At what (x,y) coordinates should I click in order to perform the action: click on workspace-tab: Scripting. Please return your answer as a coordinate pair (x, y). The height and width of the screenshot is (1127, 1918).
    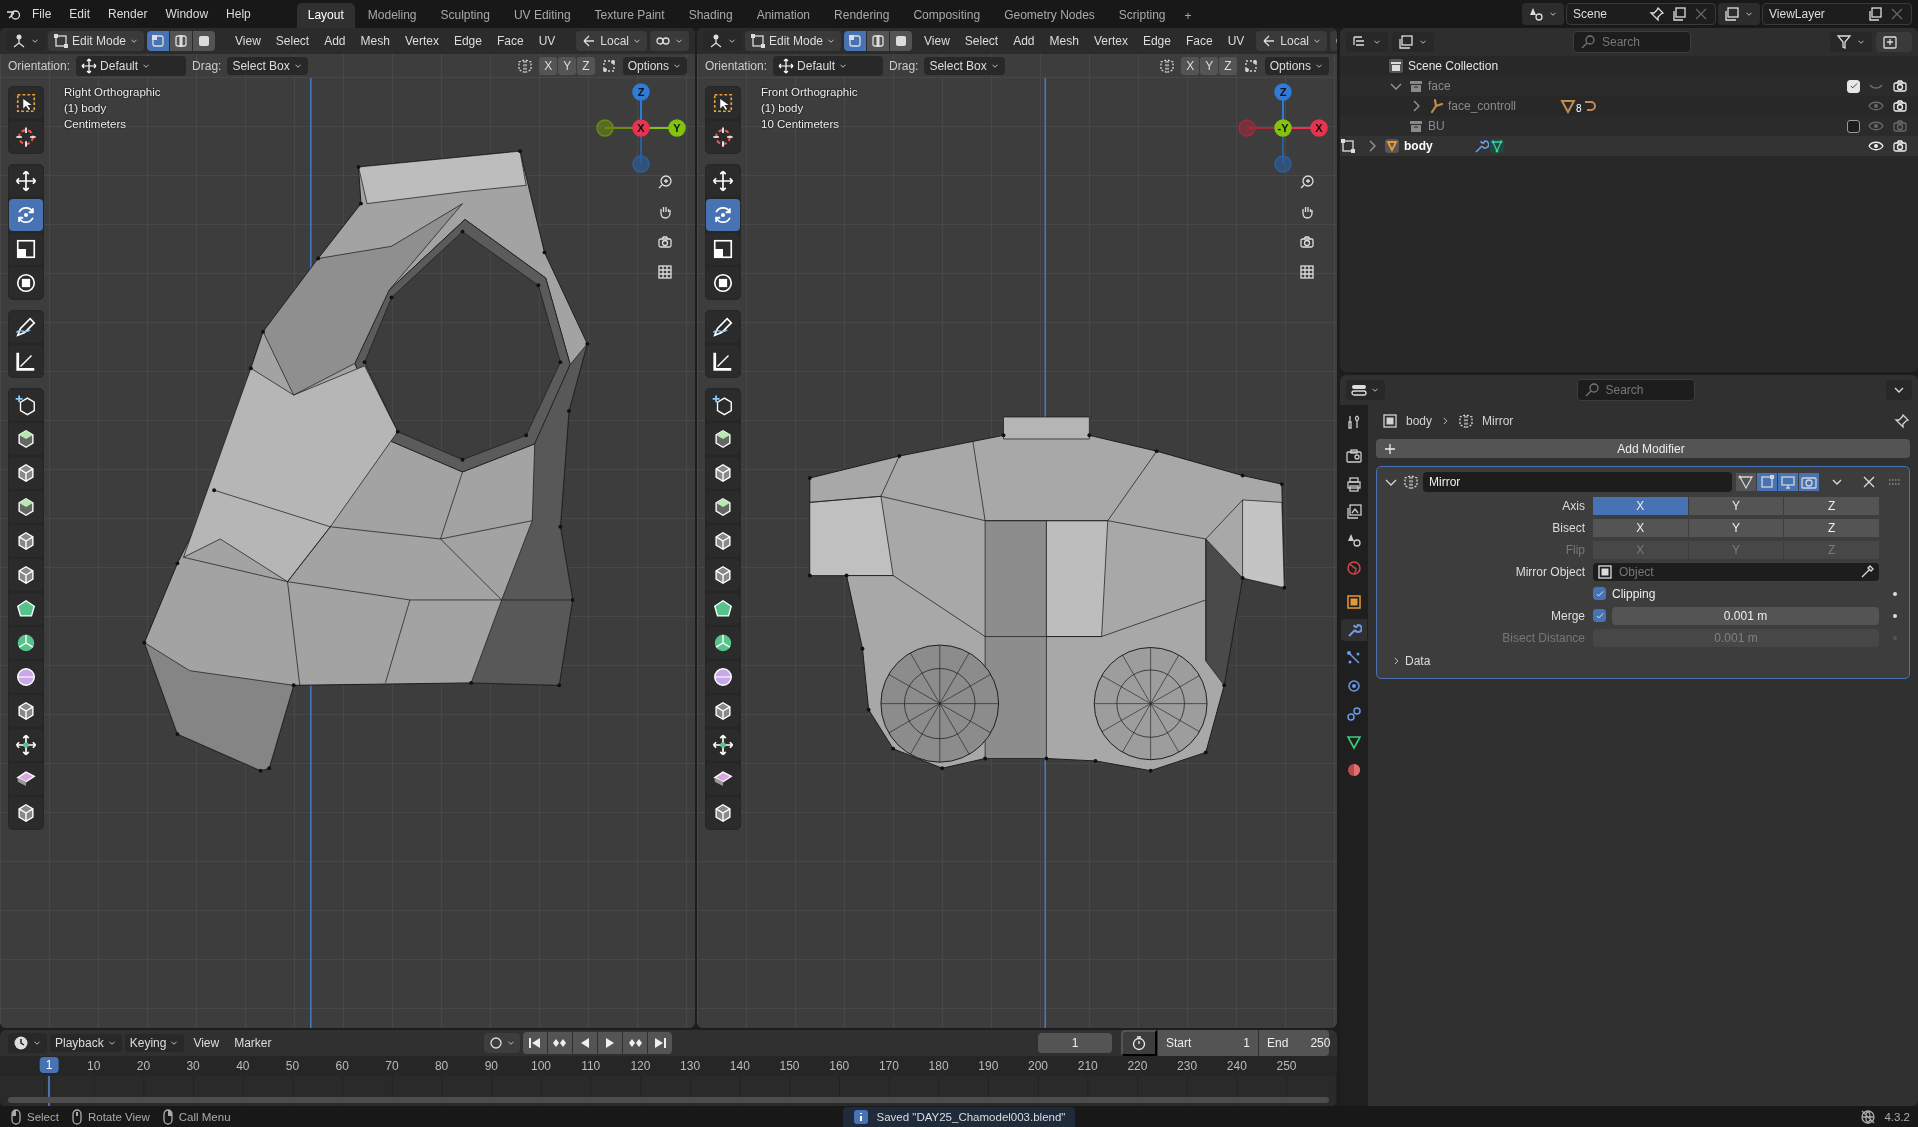
    Looking at the image, I should click on (1142, 15).